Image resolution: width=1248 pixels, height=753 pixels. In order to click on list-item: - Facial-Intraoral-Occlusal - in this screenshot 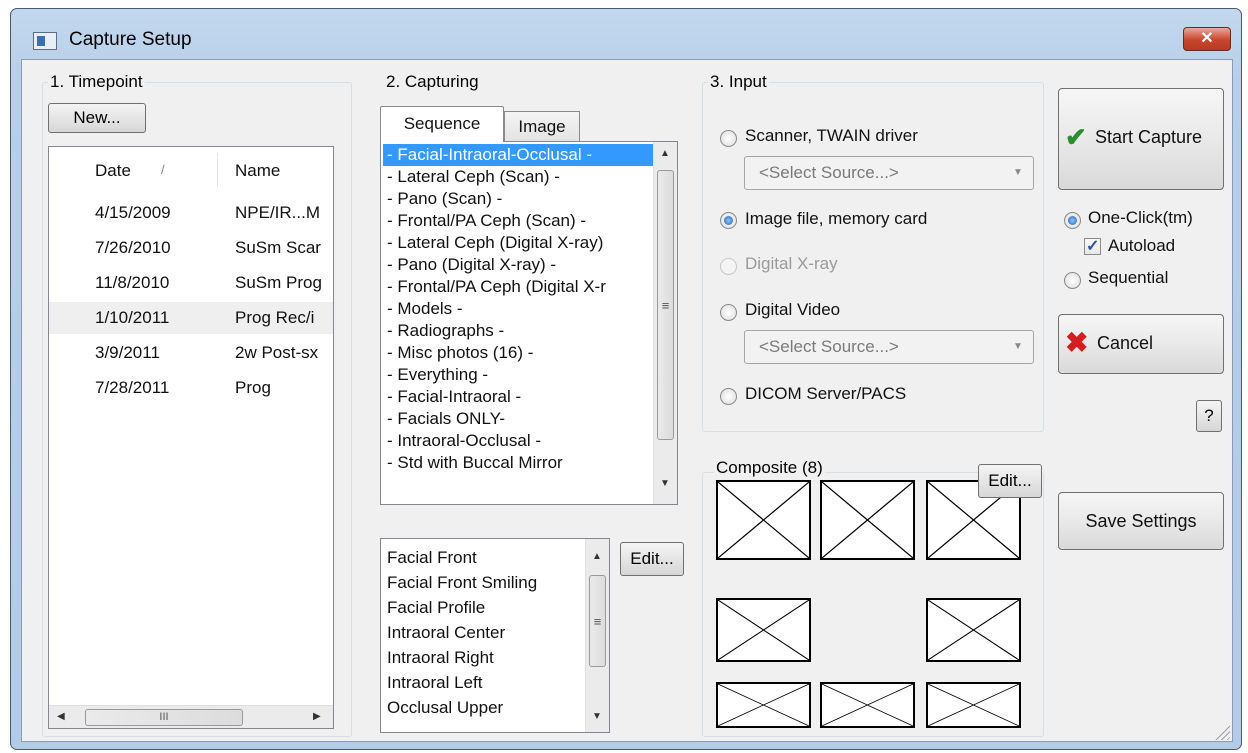, I will do `click(518, 155)`.